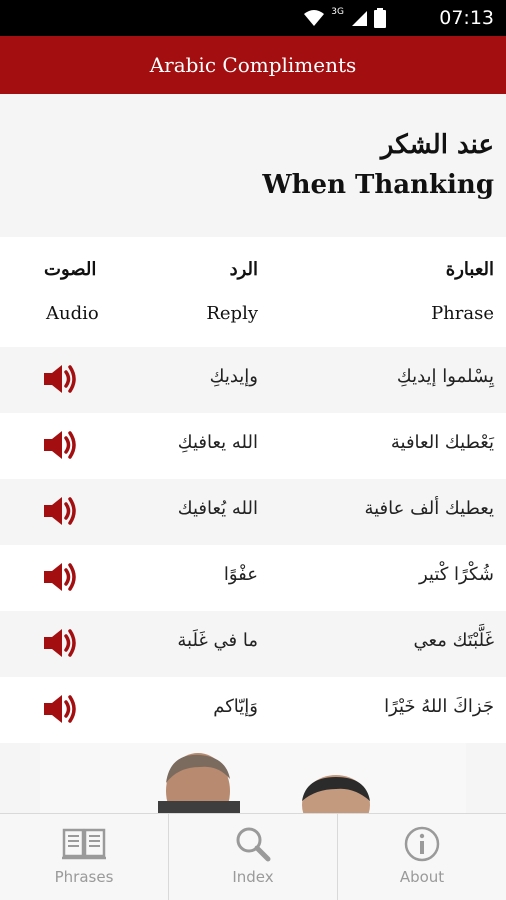 This screenshot has height=900, width=506. I want to click on info-icon, so click(422, 844).